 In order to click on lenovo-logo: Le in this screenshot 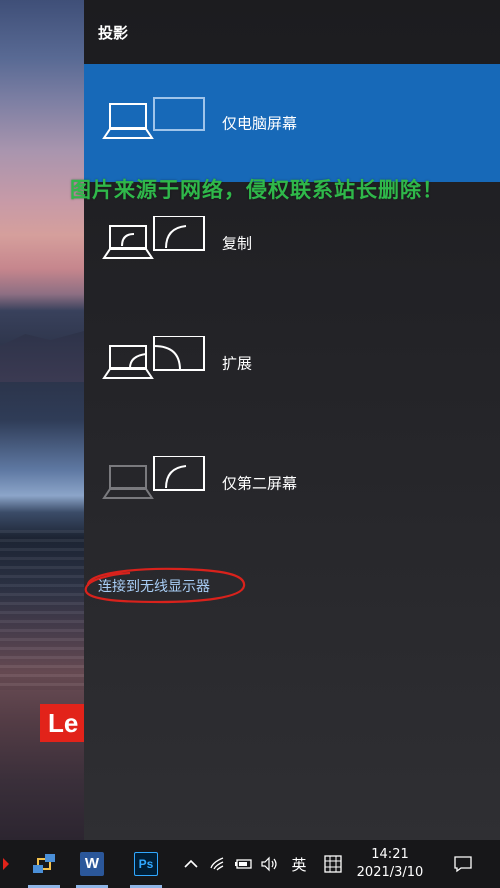, I will do `click(62, 723)`.